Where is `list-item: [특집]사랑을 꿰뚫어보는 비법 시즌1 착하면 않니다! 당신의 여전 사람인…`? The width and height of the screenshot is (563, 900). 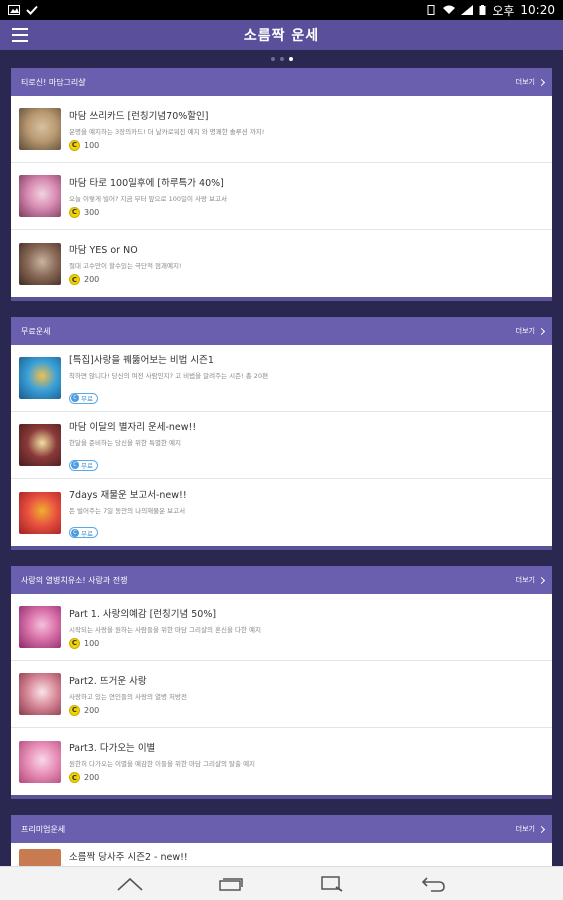
list-item: [특집]사랑을 꿰뚫어보는 비법 시즌1 착하면 않니다! 당신의 여전 사람인… is located at coordinates (281, 378).